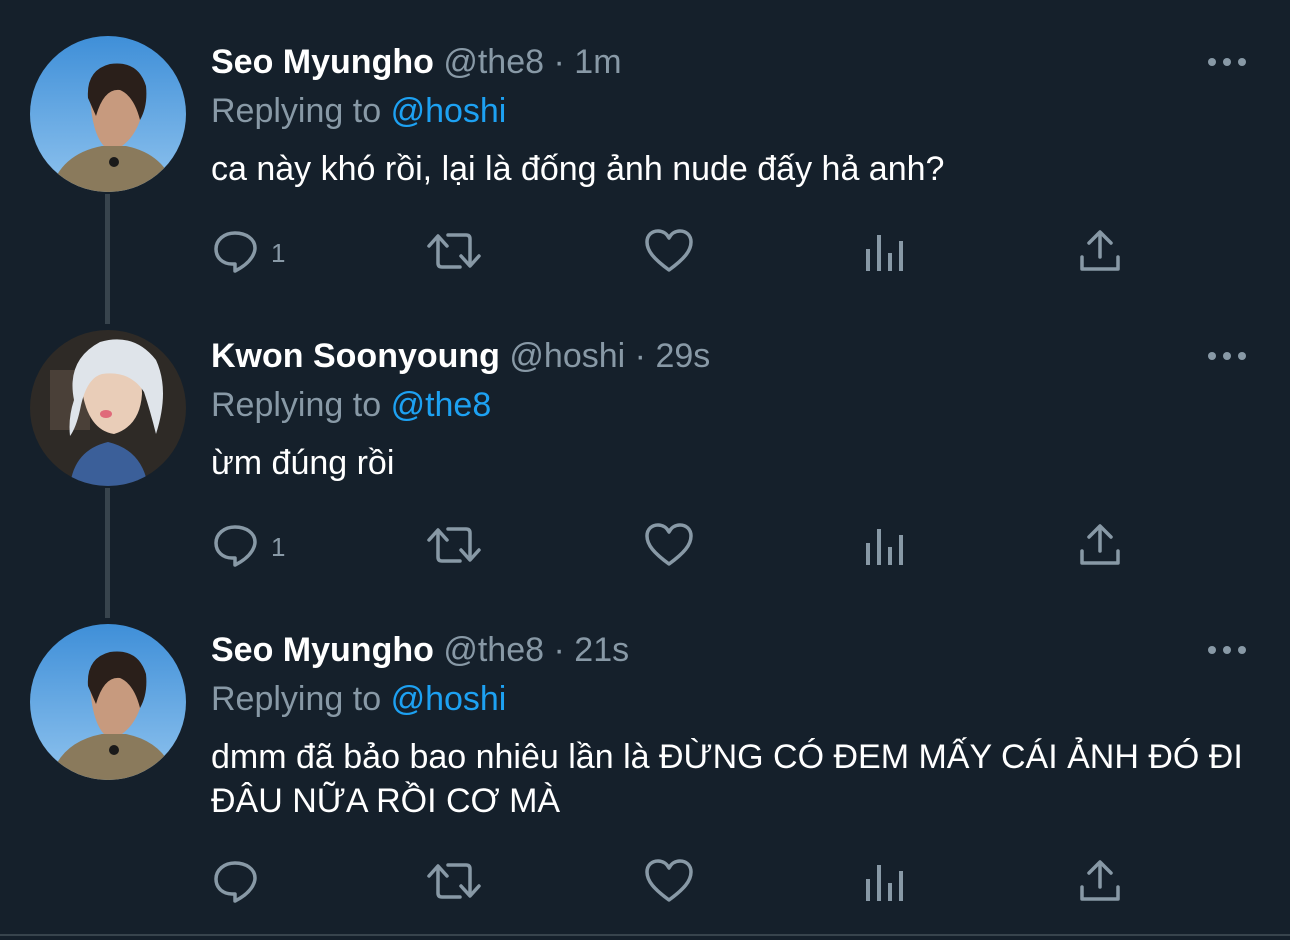  I want to click on timestamp: 1m, so click(597, 62).